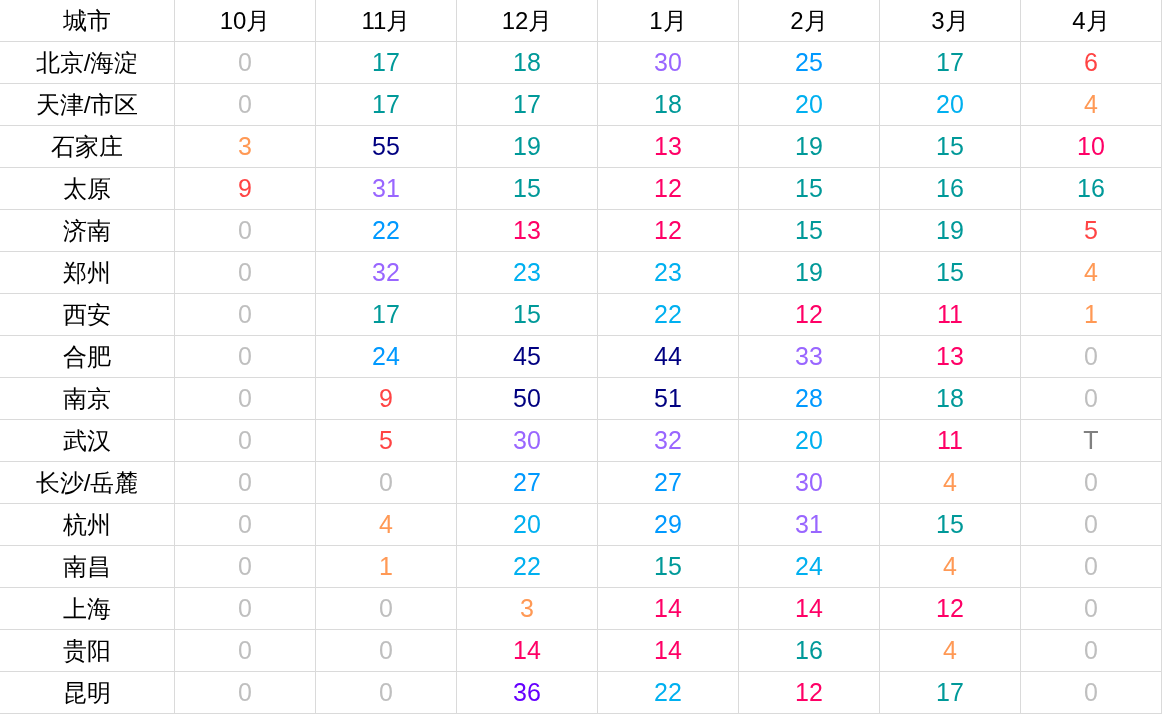 The width and height of the screenshot is (1162, 715). What do you see at coordinates (87, 273) in the screenshot?
I see `city-cell: 郑州` at bounding box center [87, 273].